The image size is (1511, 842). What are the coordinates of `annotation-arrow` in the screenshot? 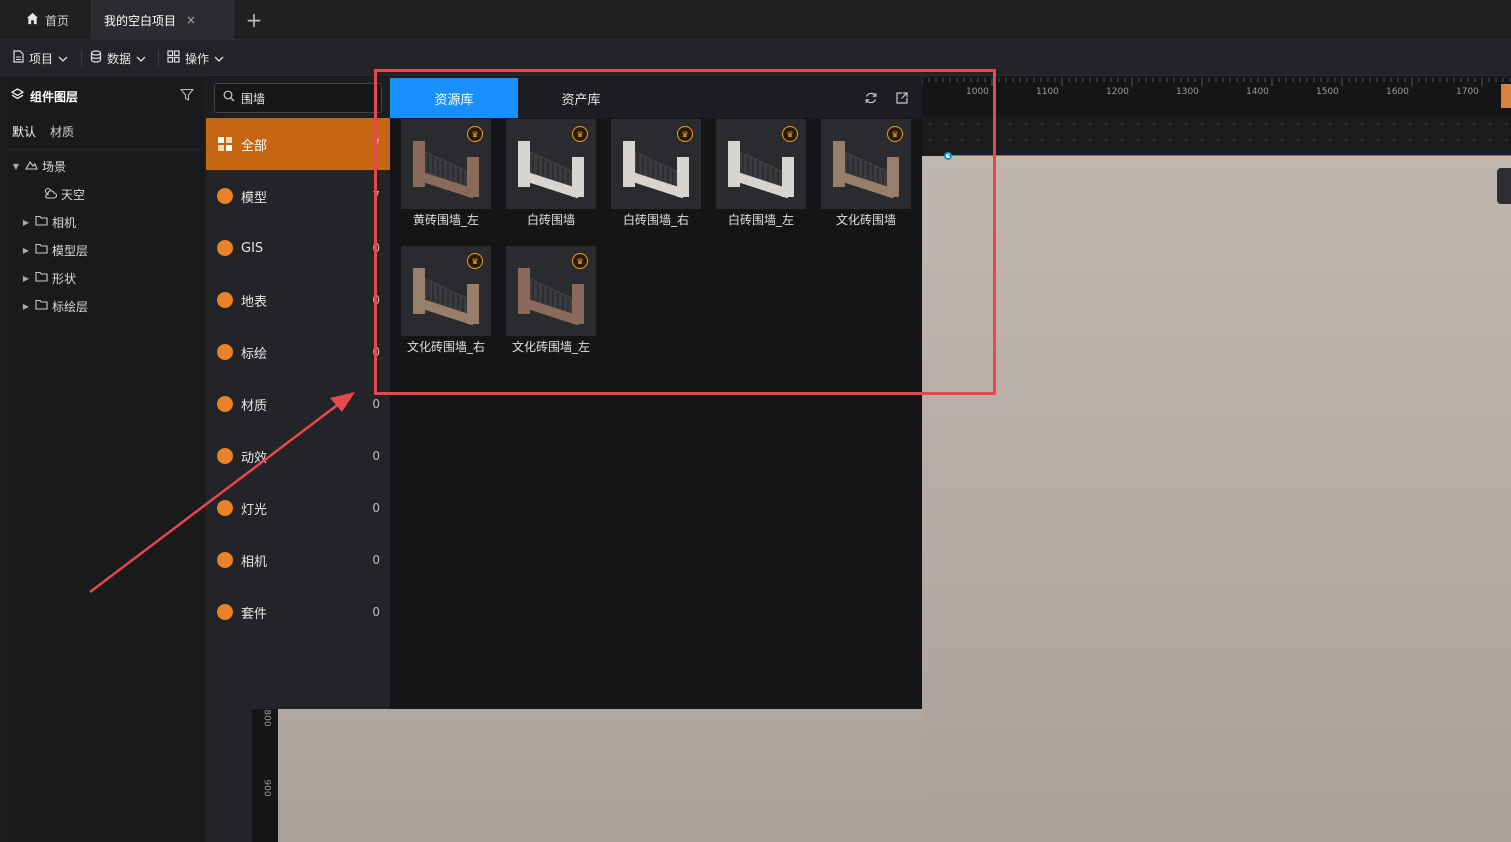 It's located at (222, 492).